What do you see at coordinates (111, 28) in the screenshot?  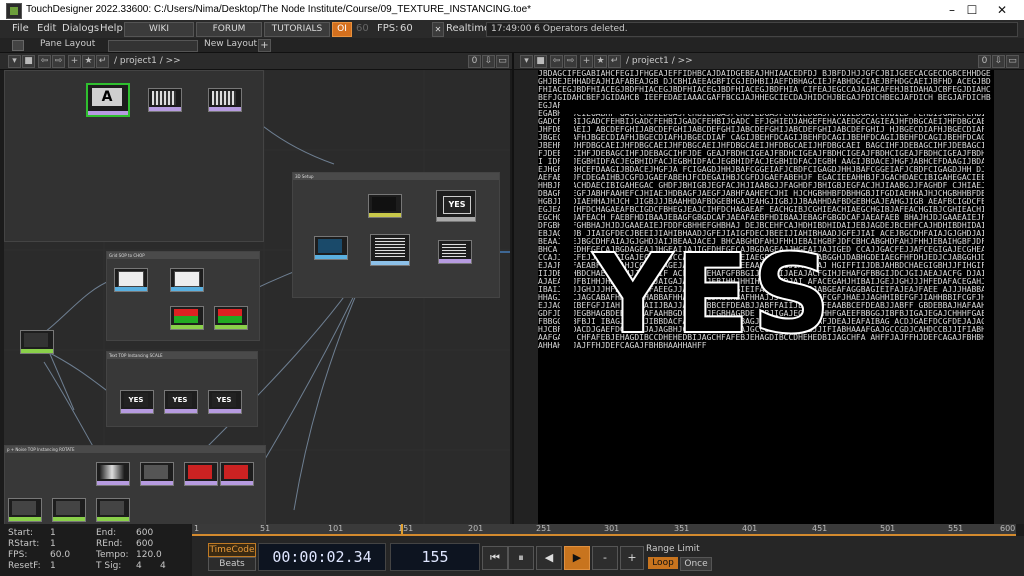 I see `menu-help: Help` at bounding box center [111, 28].